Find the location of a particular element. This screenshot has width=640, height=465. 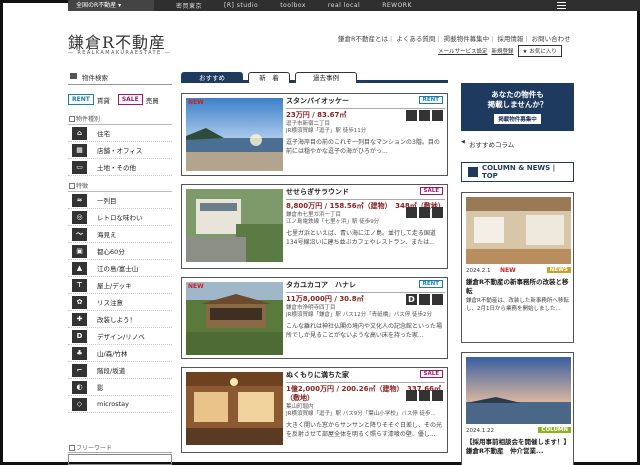

freeword-input is located at coordinates (120, 459).